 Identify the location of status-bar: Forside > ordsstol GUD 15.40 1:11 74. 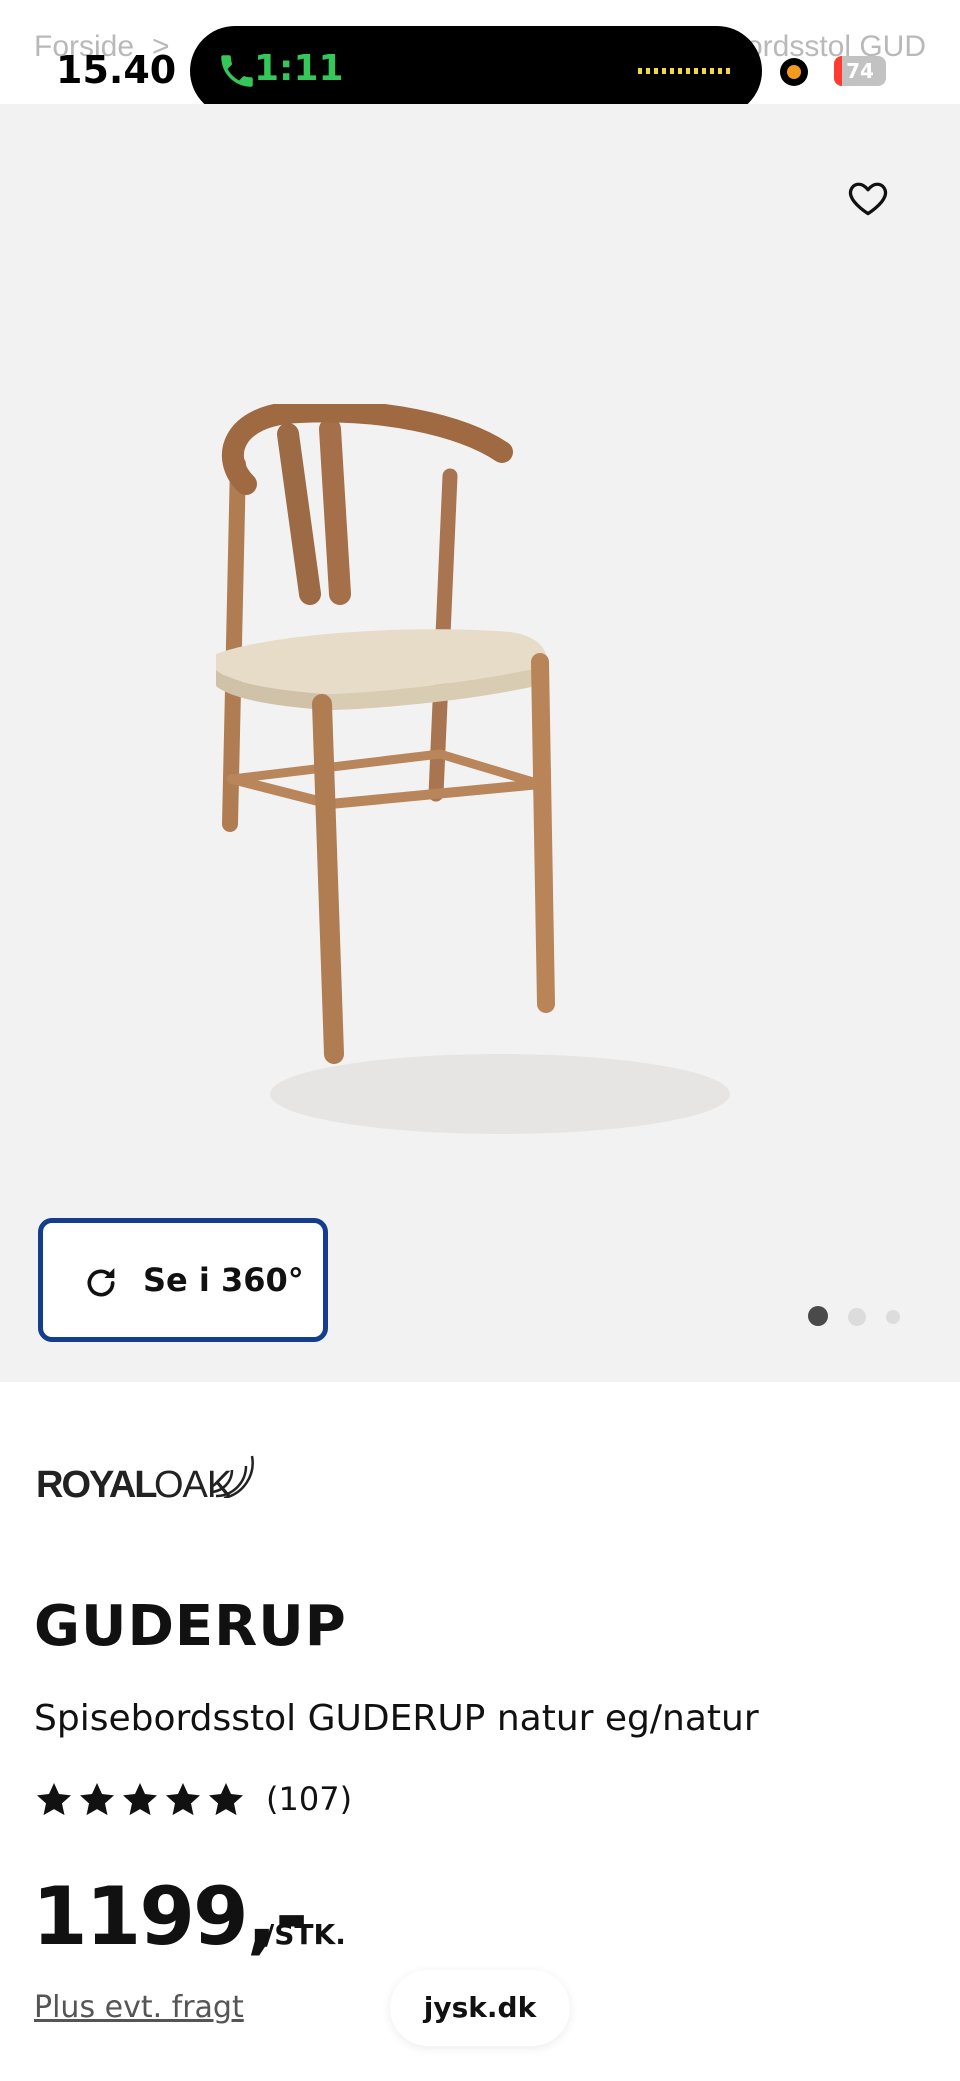
(480, 58).